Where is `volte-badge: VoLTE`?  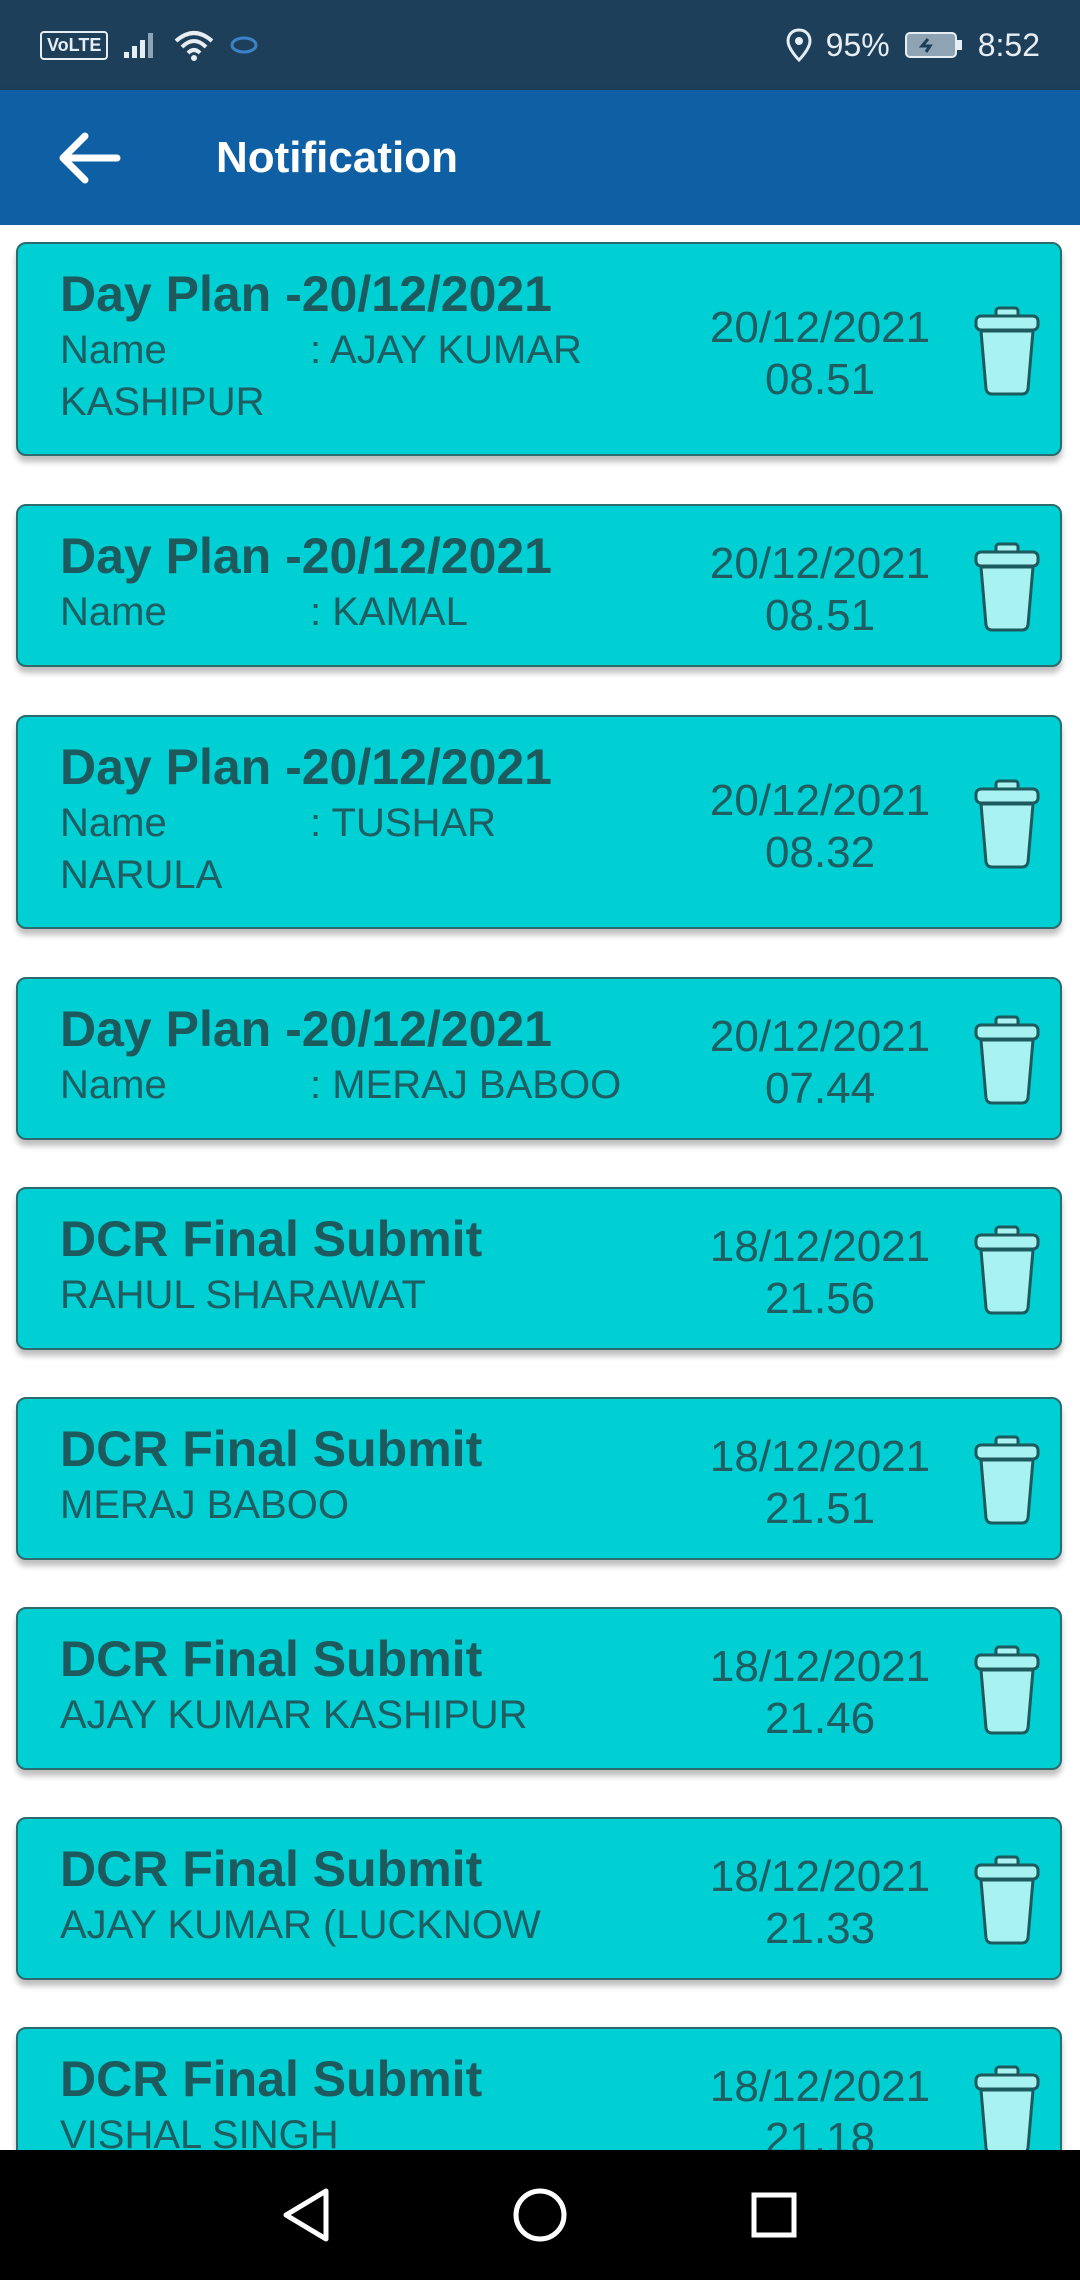 volte-badge: VoLTE is located at coordinates (74, 45).